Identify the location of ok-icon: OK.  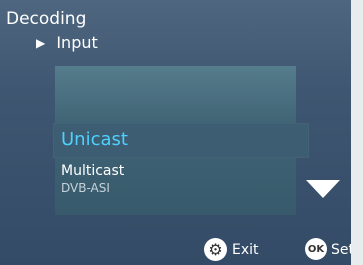
(316, 249).